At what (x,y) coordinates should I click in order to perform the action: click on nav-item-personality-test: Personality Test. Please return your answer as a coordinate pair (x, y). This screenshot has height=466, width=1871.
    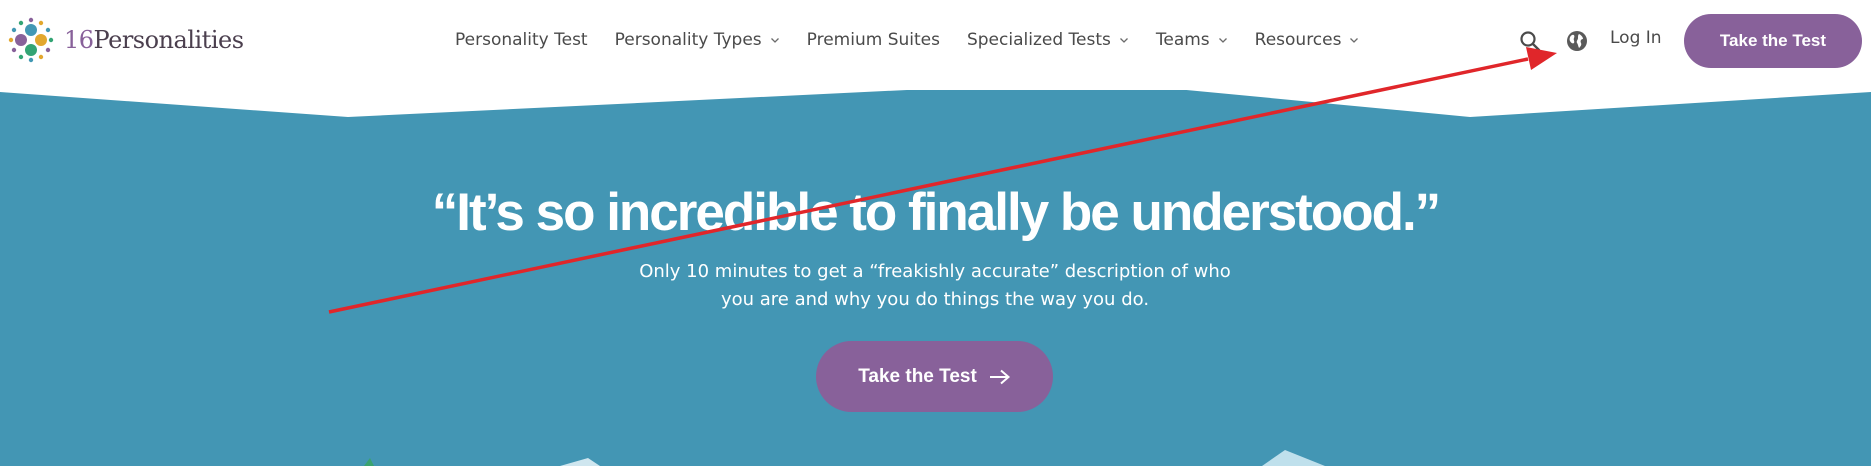
    Looking at the image, I should click on (521, 40).